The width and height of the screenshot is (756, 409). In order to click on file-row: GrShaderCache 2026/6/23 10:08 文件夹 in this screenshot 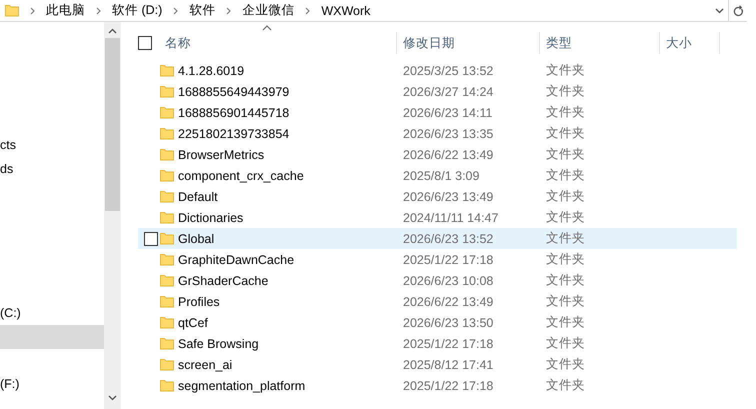, I will do `click(437, 280)`.